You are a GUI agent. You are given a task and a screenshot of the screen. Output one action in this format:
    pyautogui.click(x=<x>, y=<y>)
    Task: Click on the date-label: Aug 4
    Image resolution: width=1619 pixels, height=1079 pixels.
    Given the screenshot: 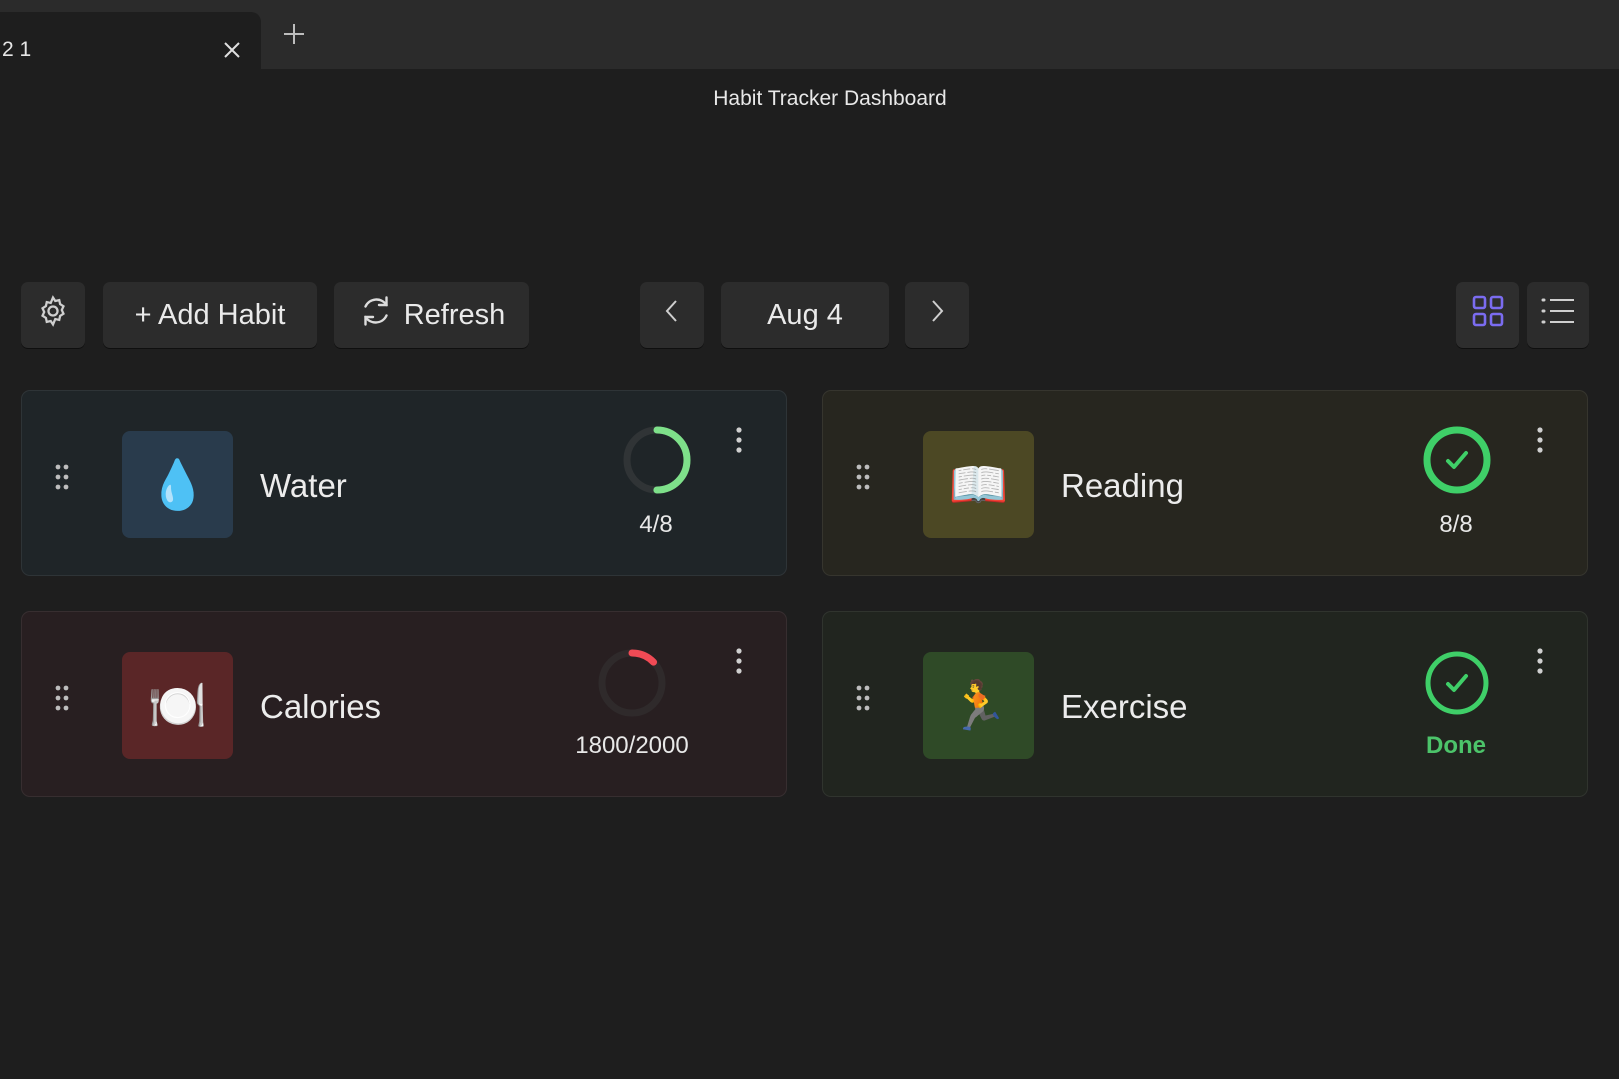 What is the action you would take?
    pyautogui.click(x=805, y=314)
    